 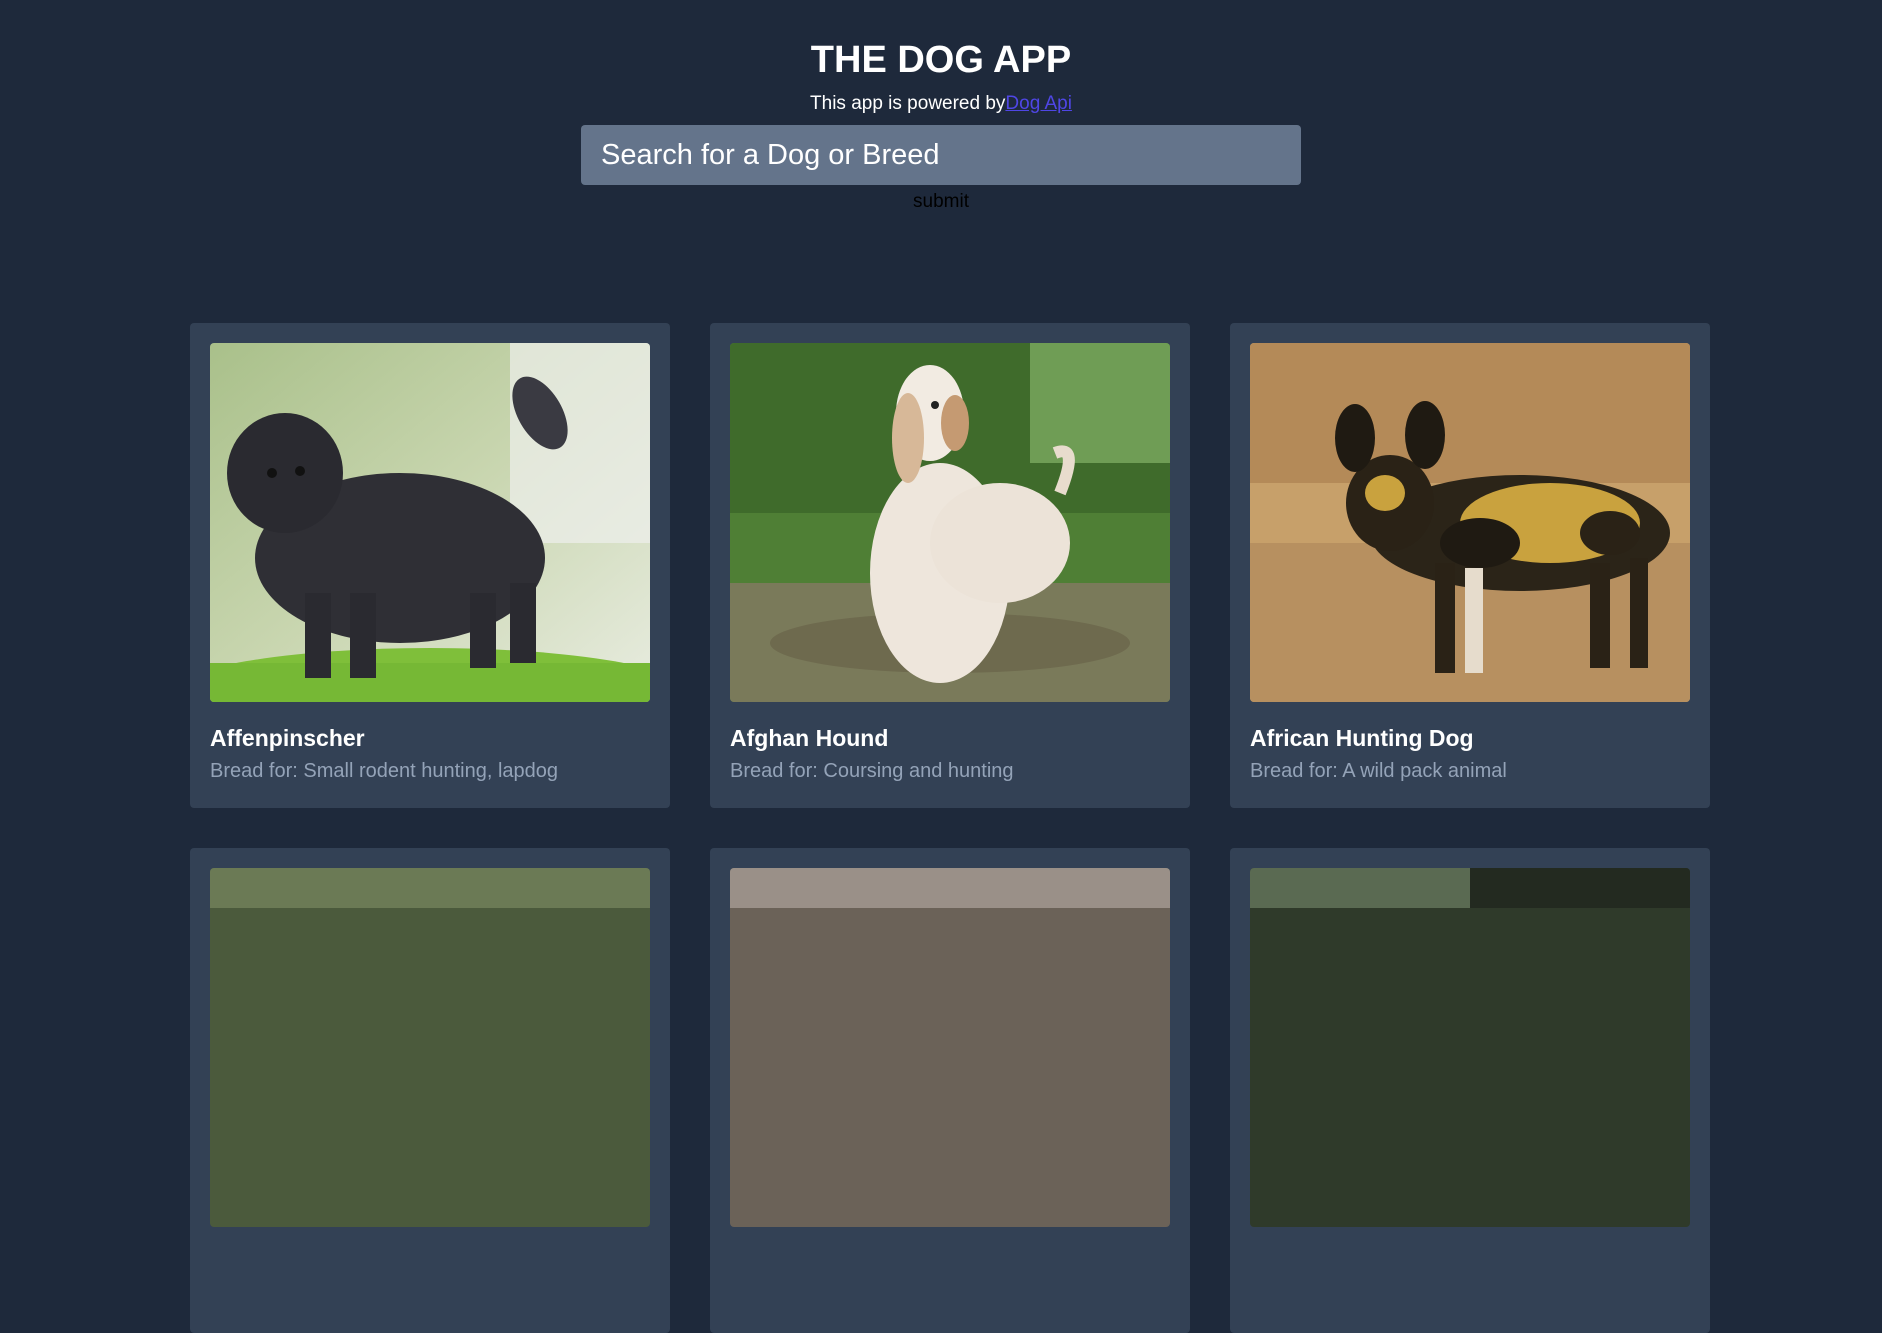 I want to click on dog-photo-afghan-hound, so click(x=950, y=522).